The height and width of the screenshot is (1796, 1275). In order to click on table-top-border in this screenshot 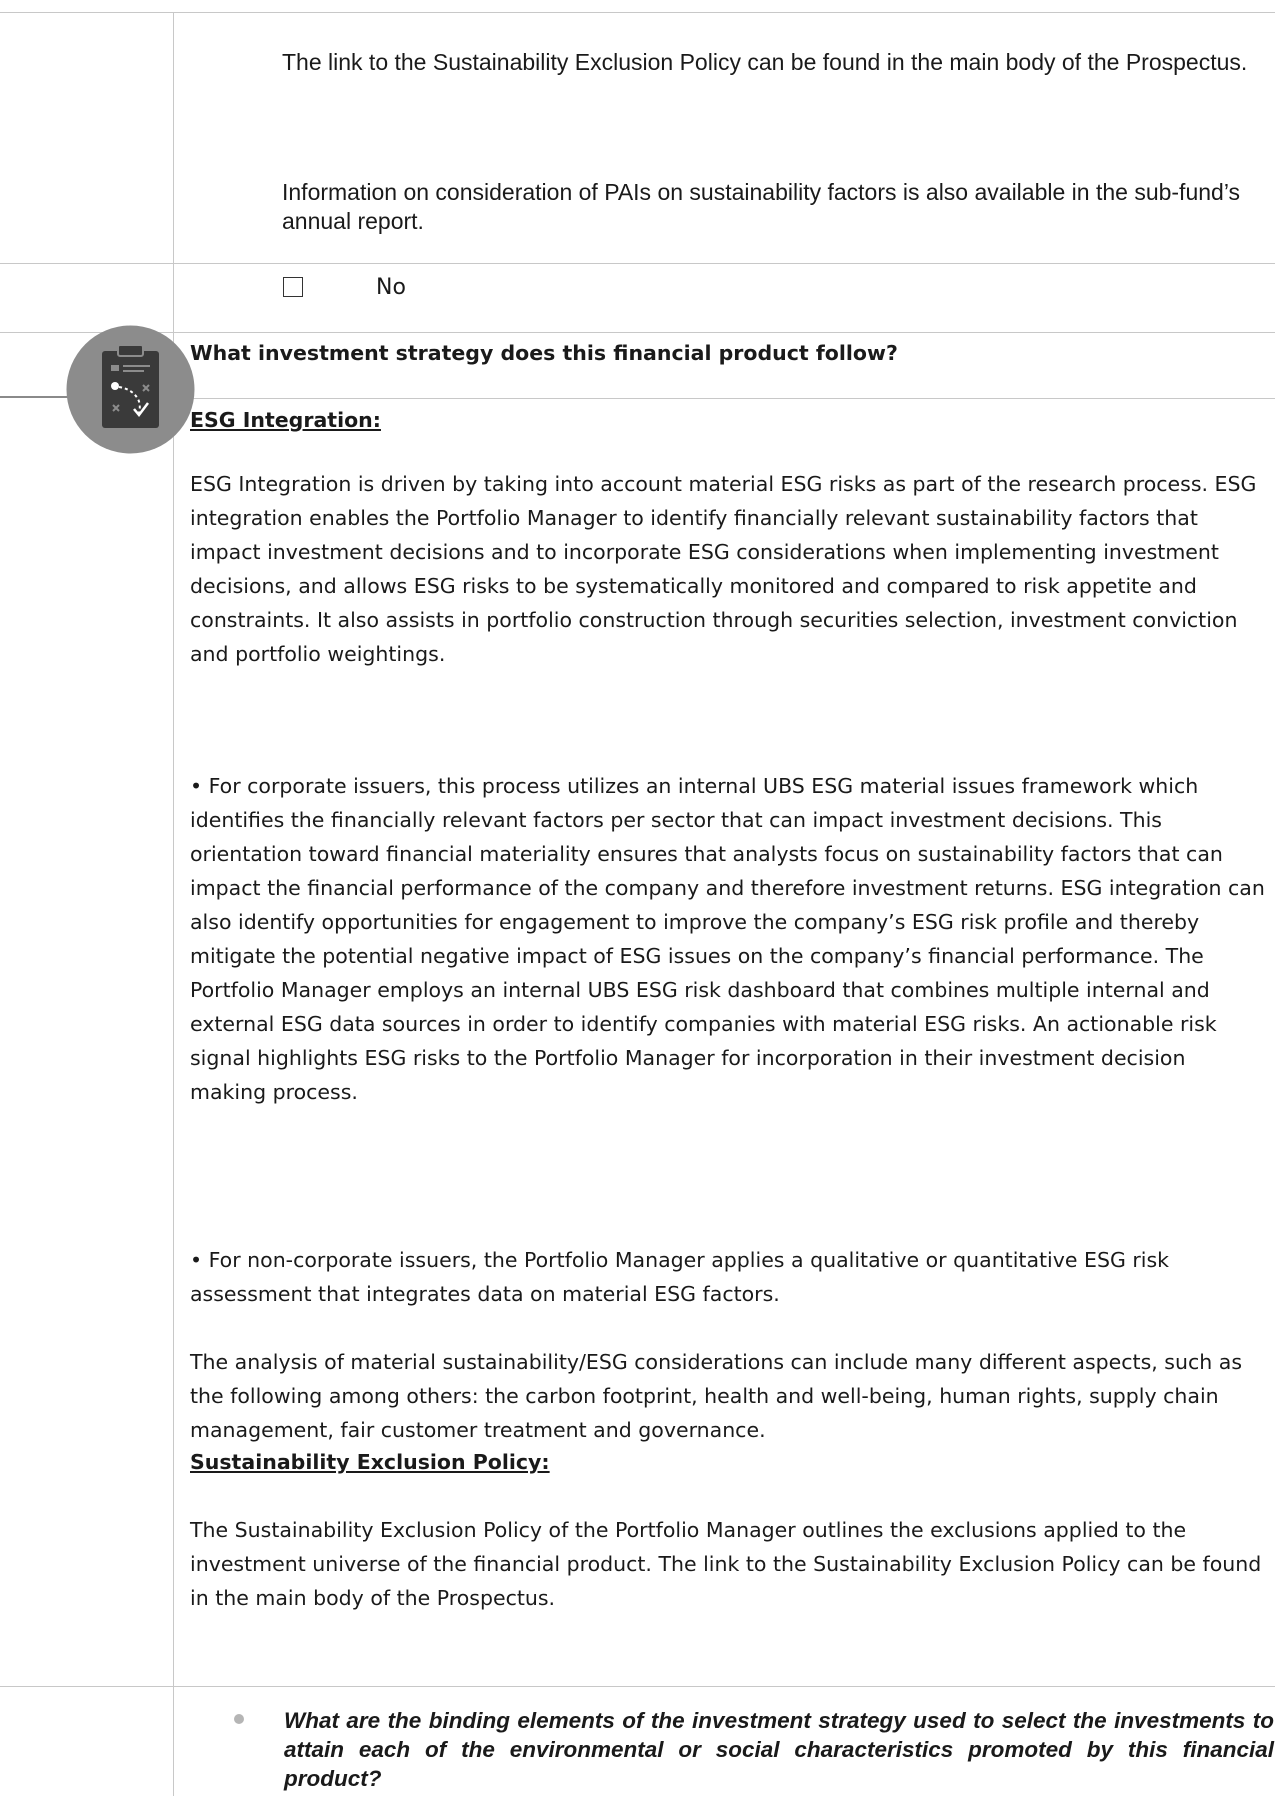, I will do `click(637, 12)`.